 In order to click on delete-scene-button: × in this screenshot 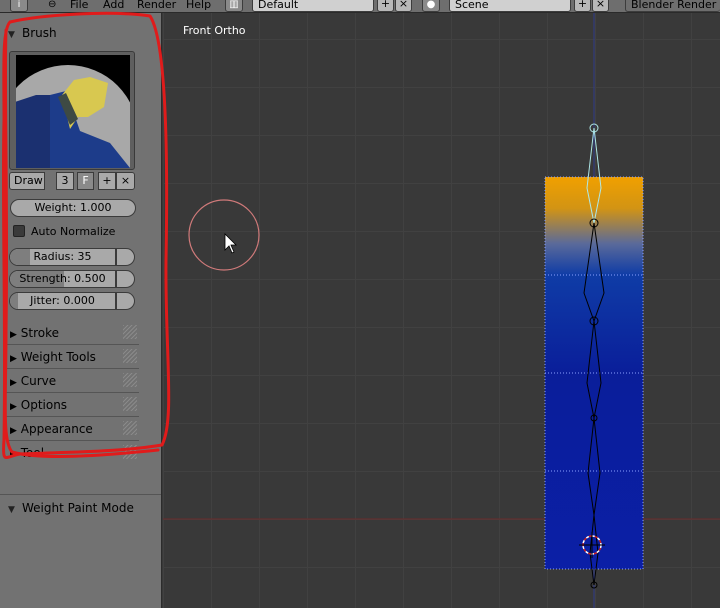, I will do `click(600, 6)`.